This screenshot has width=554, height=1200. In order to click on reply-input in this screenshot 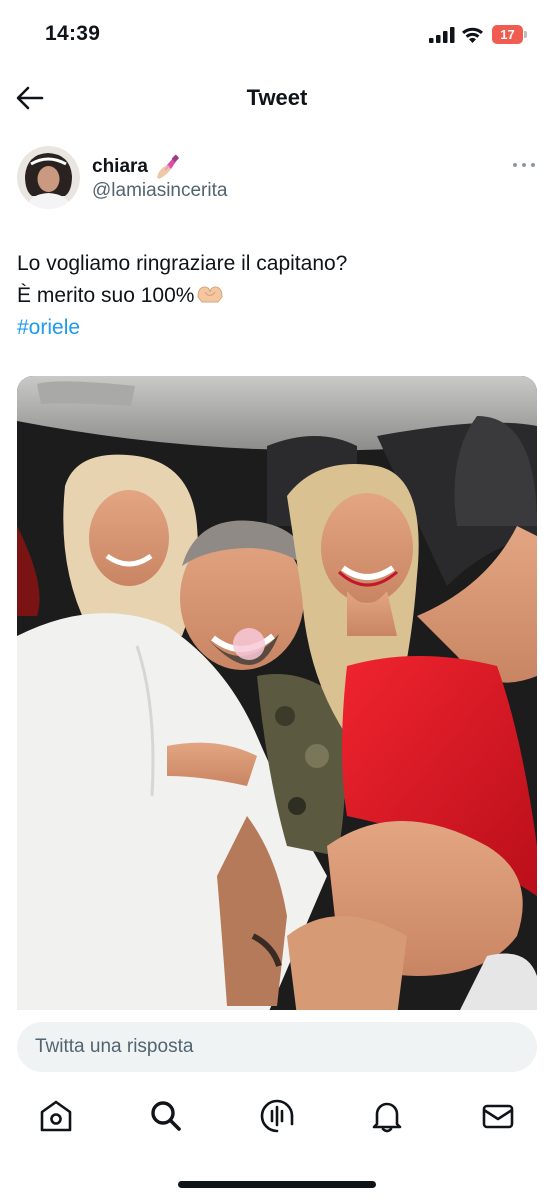, I will do `click(277, 1047)`.